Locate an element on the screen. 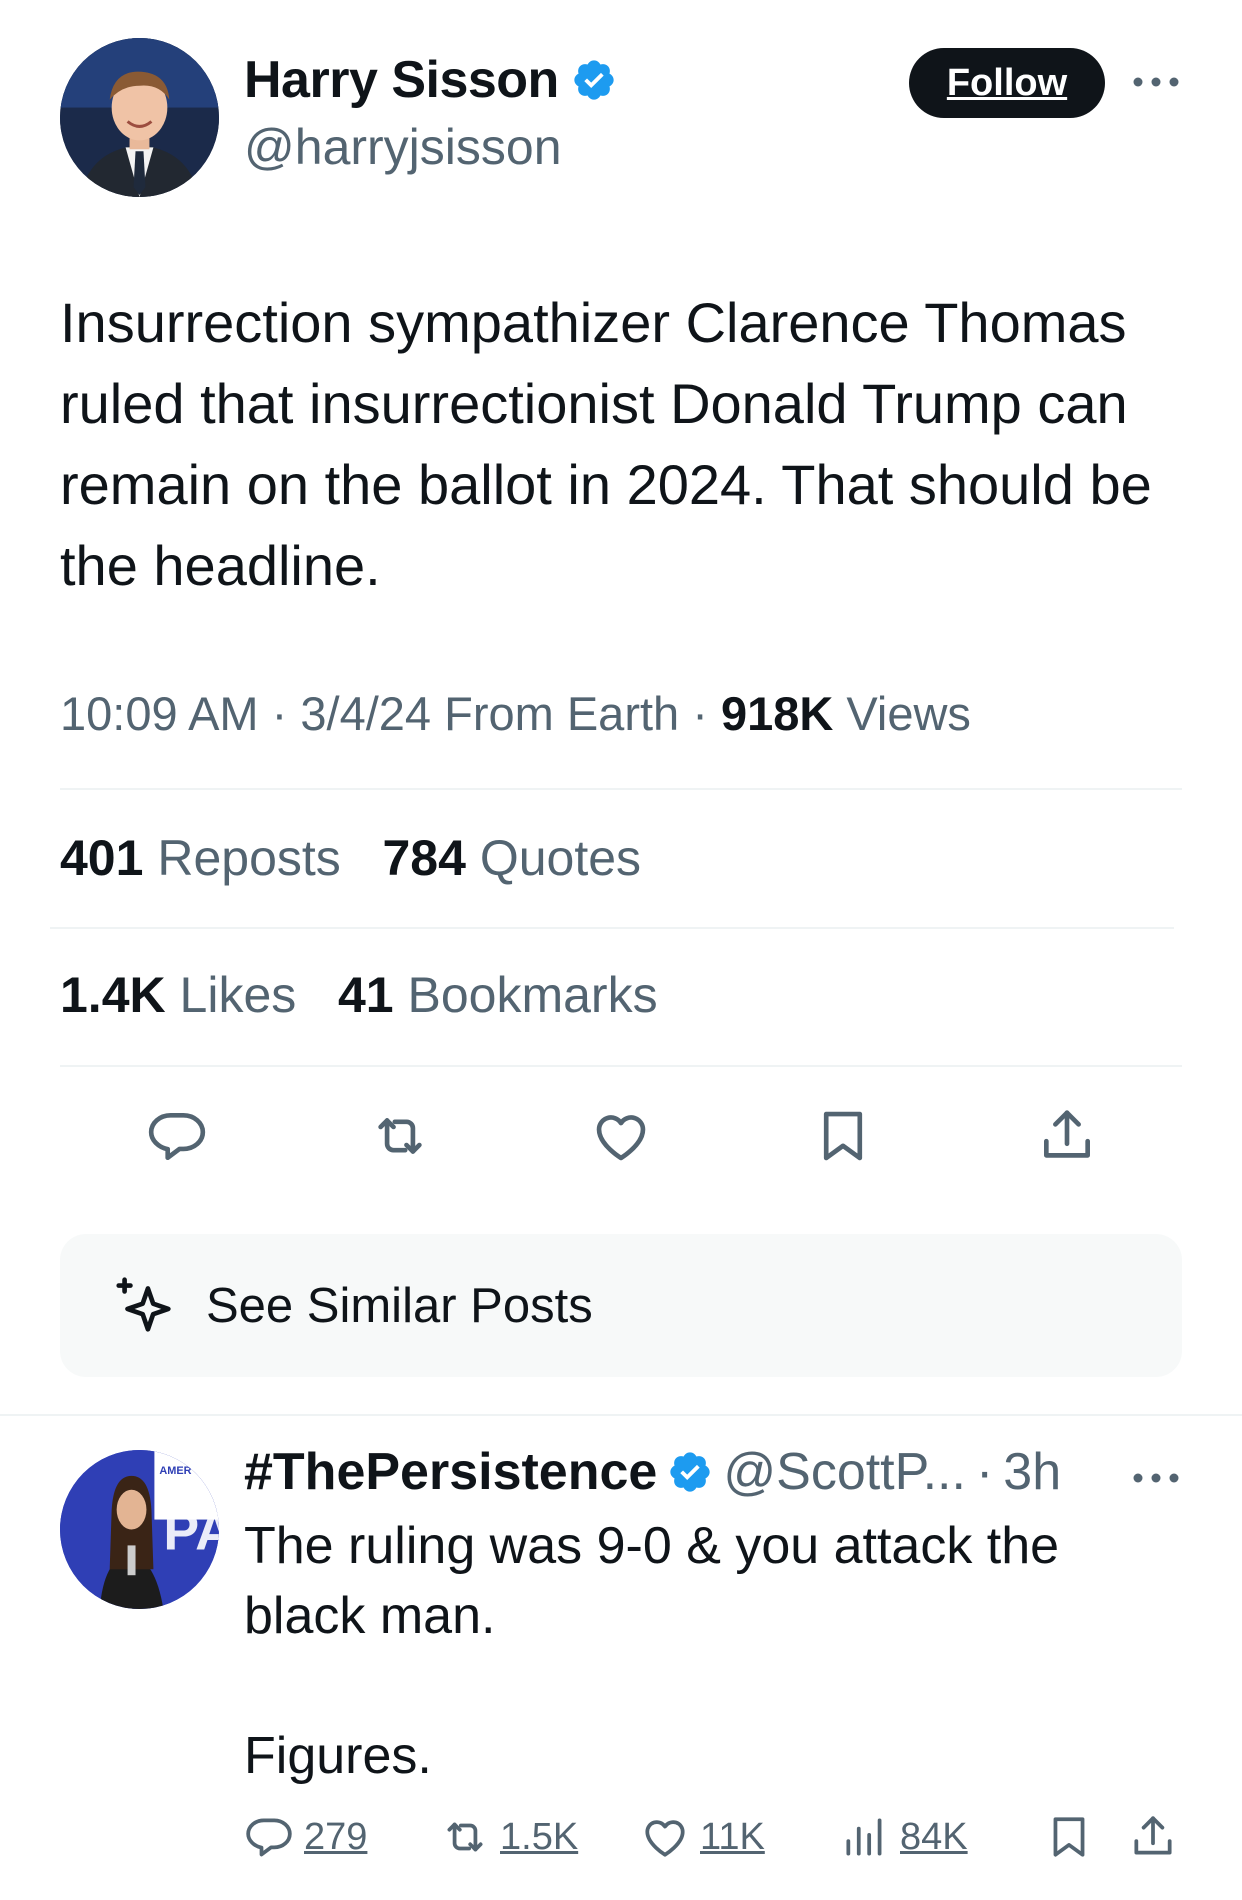 The height and width of the screenshot is (1900, 1242). see-similar-posts-label: See Similar Posts is located at coordinates (399, 1305).